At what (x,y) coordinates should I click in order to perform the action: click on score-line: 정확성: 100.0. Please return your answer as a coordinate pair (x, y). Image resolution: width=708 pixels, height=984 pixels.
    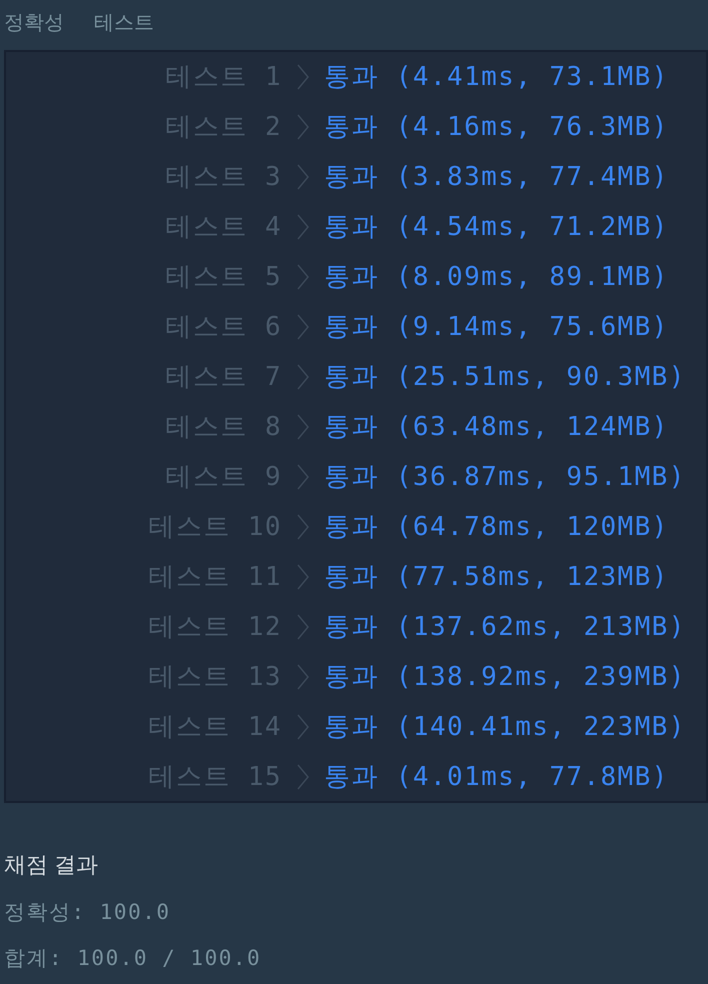
    Looking at the image, I should click on (88, 912).